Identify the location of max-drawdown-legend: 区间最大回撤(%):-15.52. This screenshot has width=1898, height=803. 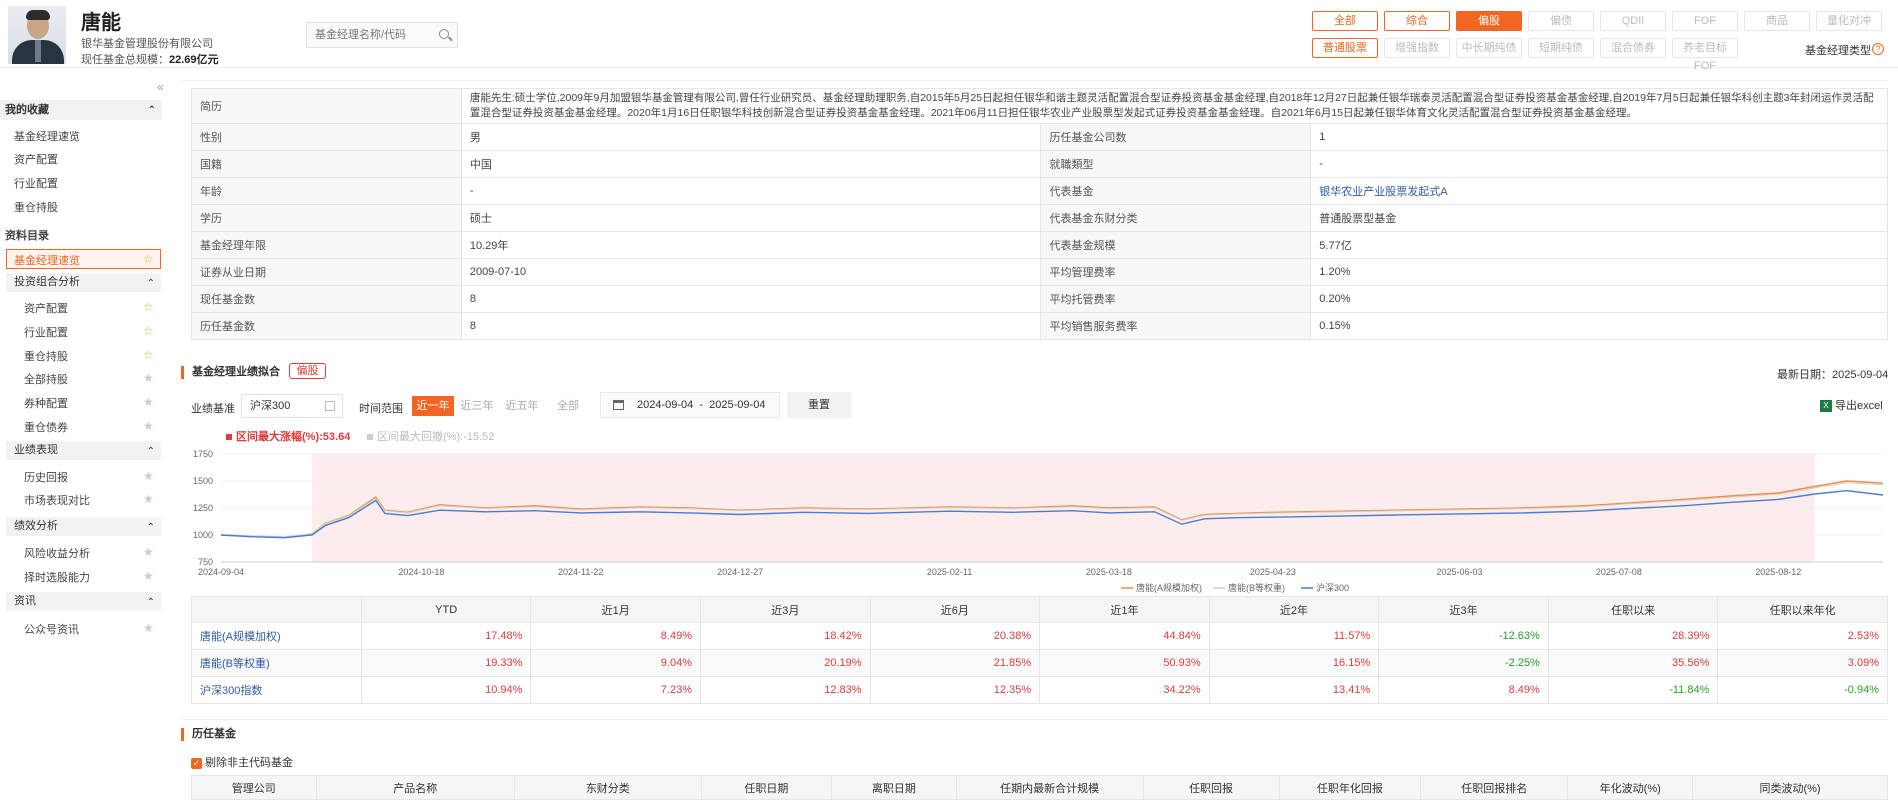
(430, 436).